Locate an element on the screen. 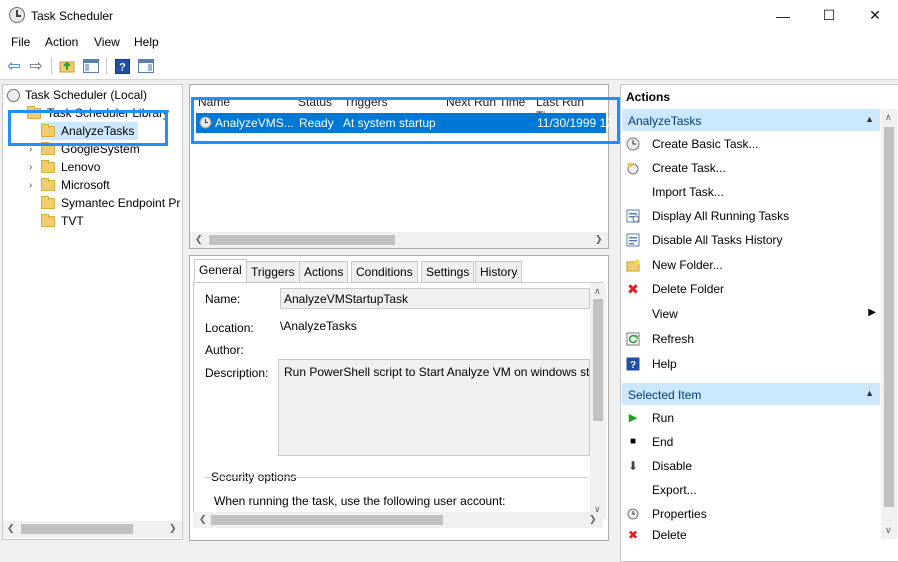 Image resolution: width=898 pixels, height=562 pixels. tree-item-microsoft: › Microsoft is located at coordinates (69, 185).